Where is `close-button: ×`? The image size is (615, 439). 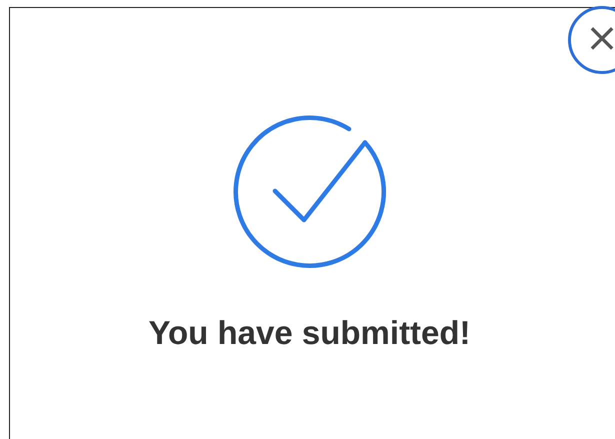
close-button: × is located at coordinates (591, 40).